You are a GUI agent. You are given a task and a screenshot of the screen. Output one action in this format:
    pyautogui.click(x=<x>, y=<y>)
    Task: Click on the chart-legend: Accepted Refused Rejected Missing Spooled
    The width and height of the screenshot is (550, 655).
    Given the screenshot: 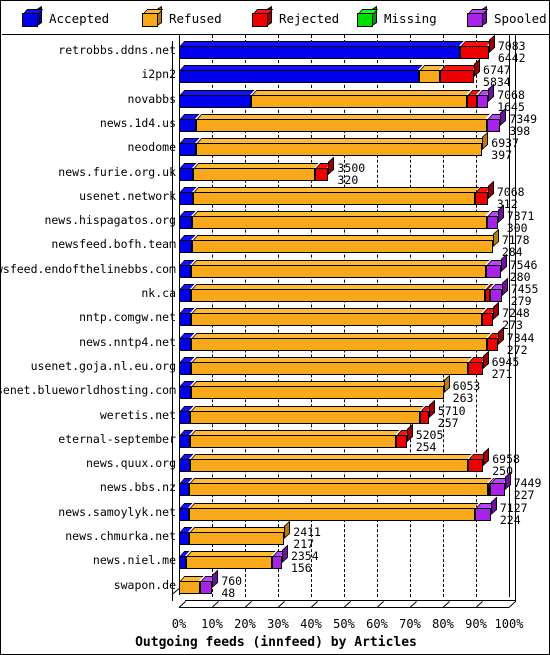 What is the action you would take?
    pyautogui.click(x=275, y=18)
    